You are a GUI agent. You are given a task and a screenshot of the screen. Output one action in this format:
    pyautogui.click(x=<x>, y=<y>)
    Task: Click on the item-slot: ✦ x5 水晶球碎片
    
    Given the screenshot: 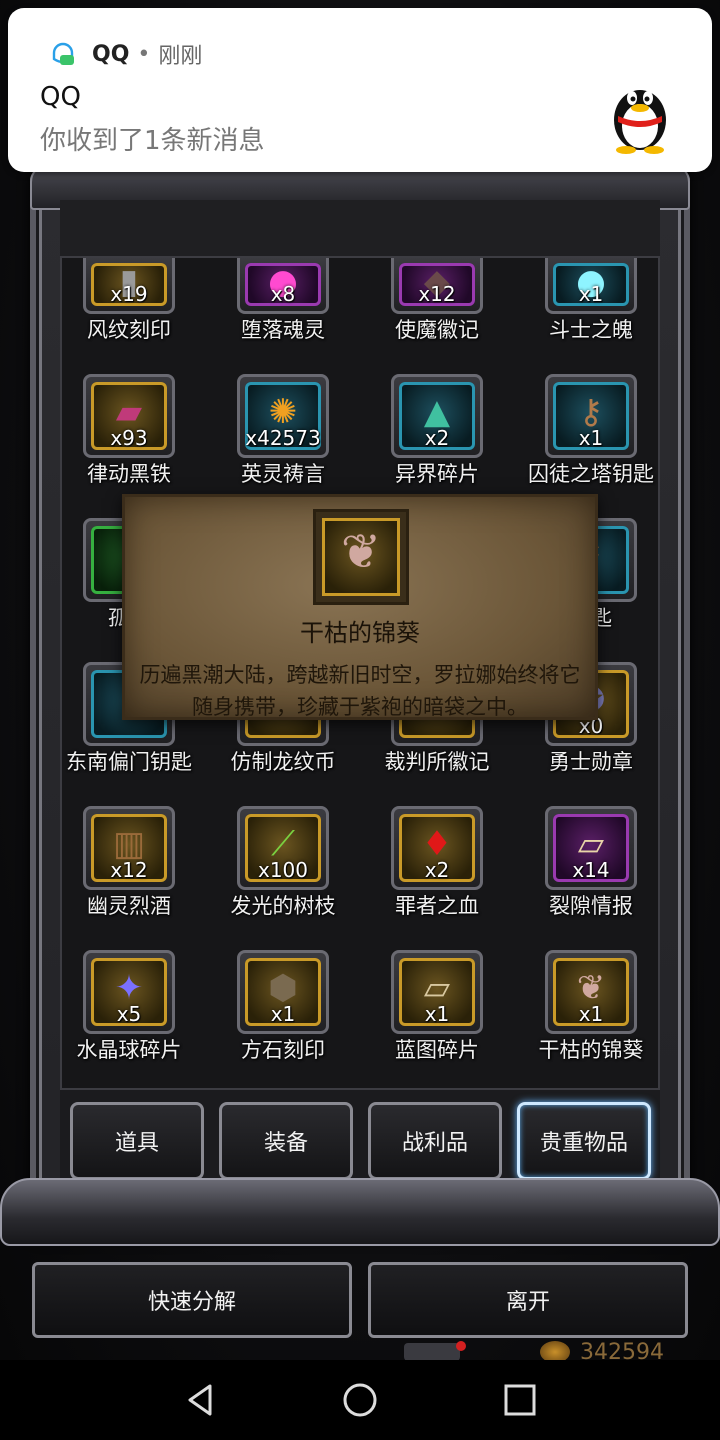 What is the action you would take?
    pyautogui.click(x=129, y=1007)
    